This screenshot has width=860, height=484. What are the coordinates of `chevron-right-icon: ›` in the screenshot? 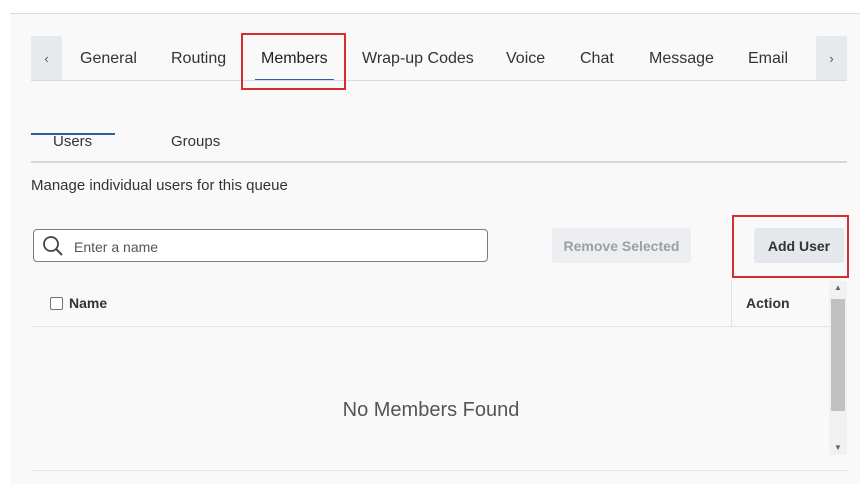 It's located at (831, 58).